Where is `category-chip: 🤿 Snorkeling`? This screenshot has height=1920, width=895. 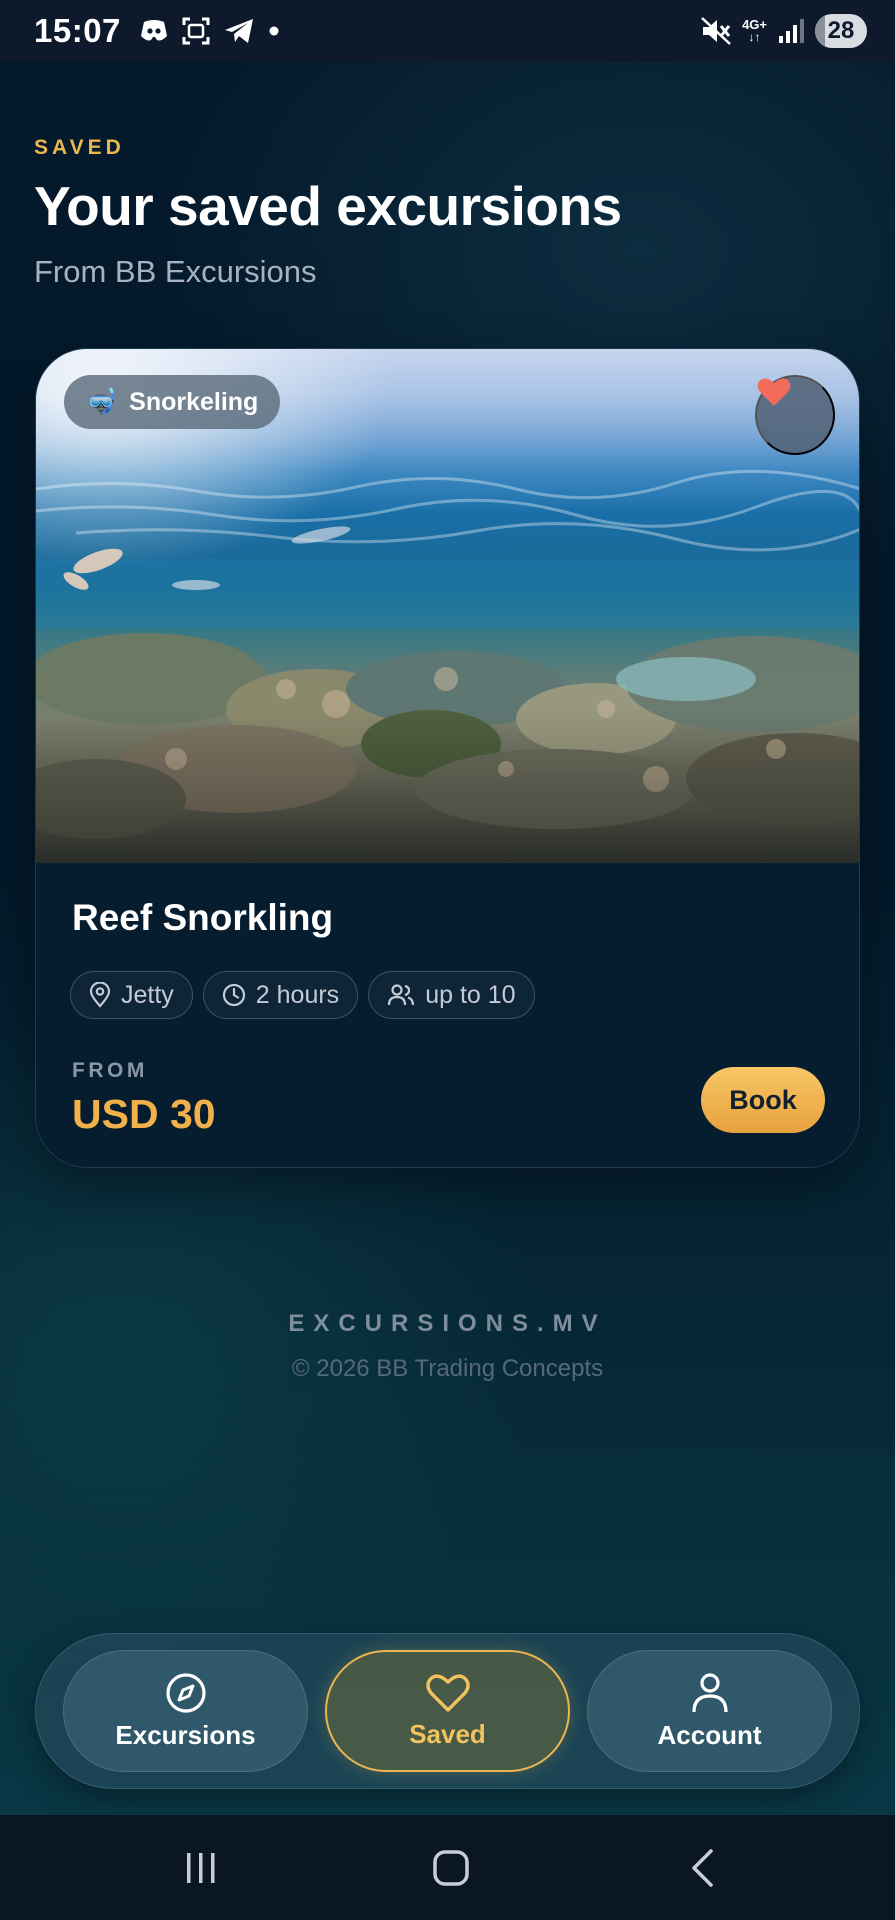 category-chip: 🤿 Snorkeling is located at coordinates (172, 402).